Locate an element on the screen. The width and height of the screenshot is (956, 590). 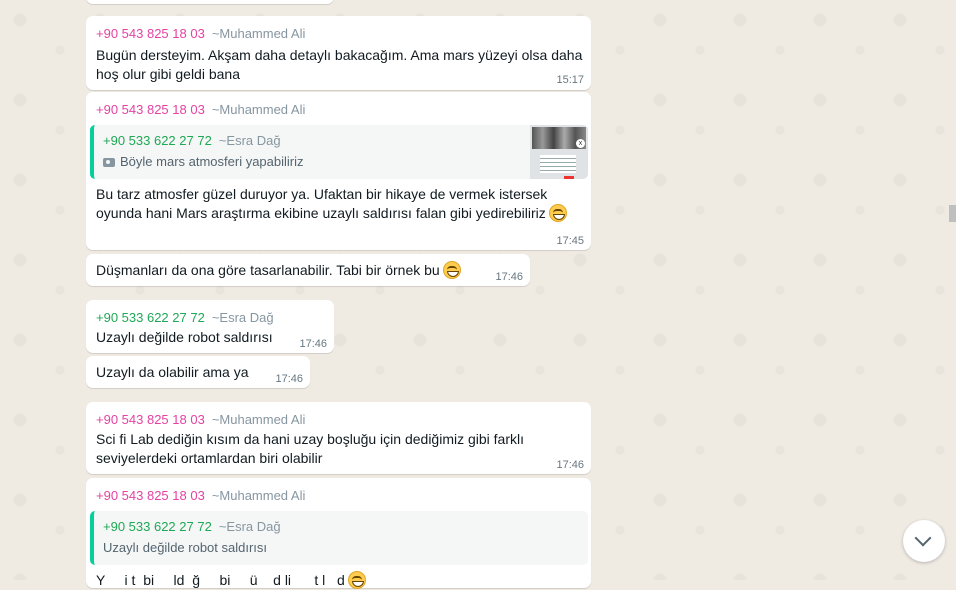
message-text: Y i t bi ld ğ bi ü d li t l d is located at coordinates (231, 580).